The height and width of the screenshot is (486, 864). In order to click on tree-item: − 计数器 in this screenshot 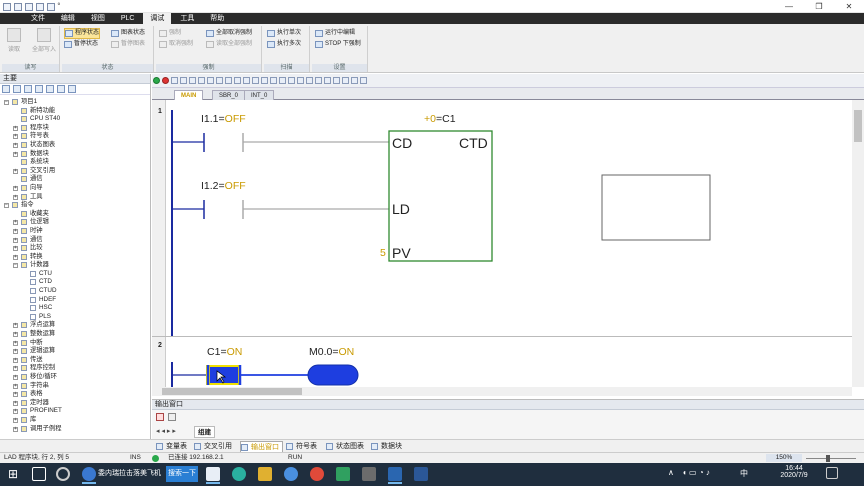, I will do `click(75, 265)`.